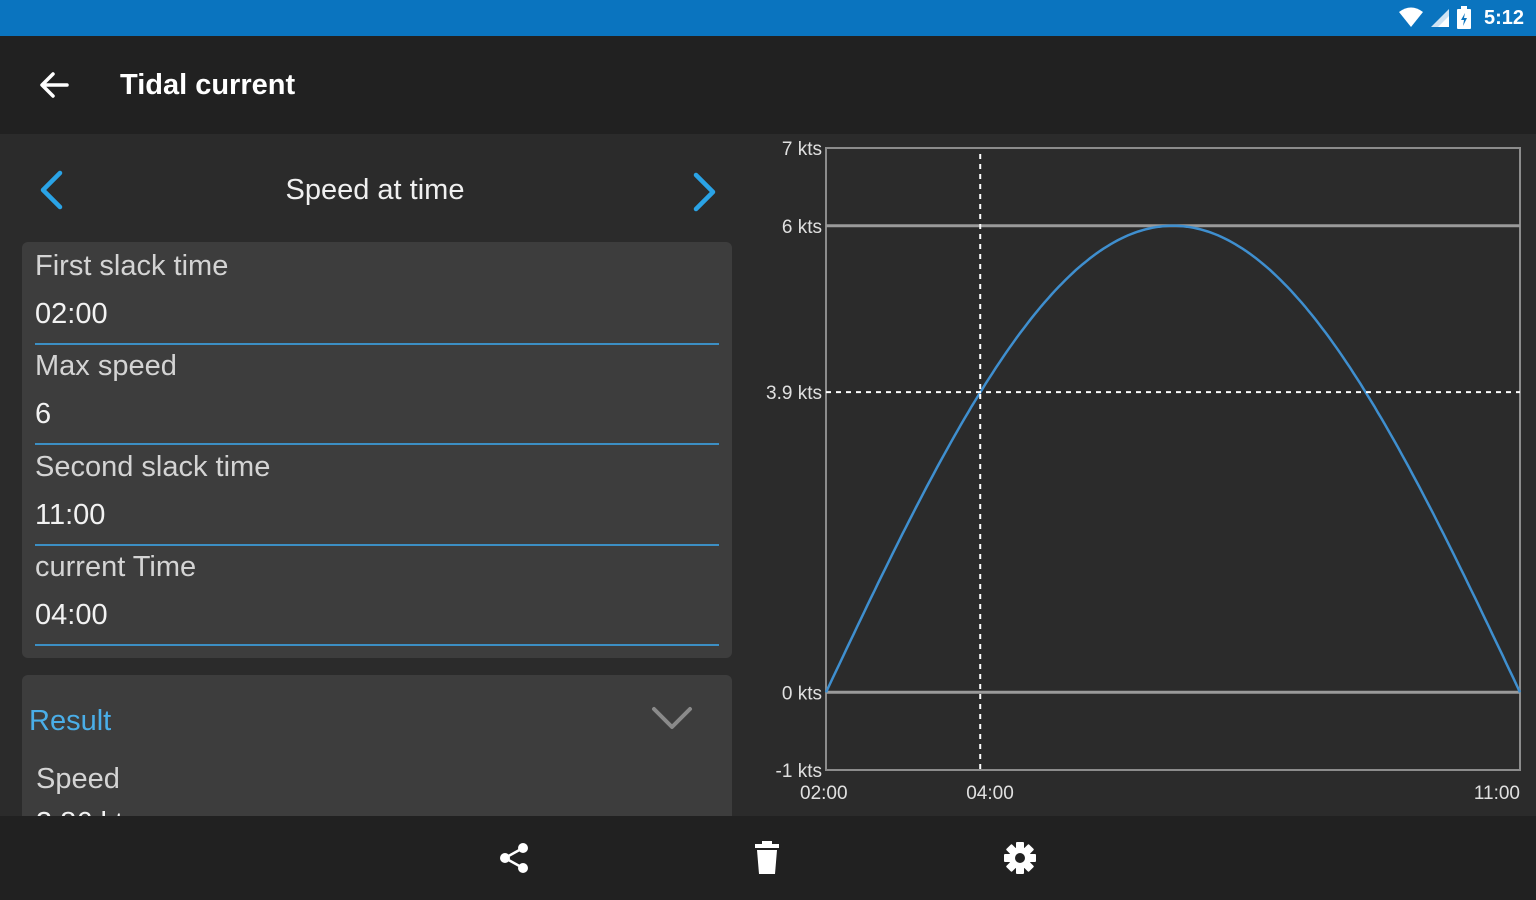 The image size is (1536, 900). Describe the element at coordinates (1410, 17) in the screenshot. I see `wifi-icon` at that location.